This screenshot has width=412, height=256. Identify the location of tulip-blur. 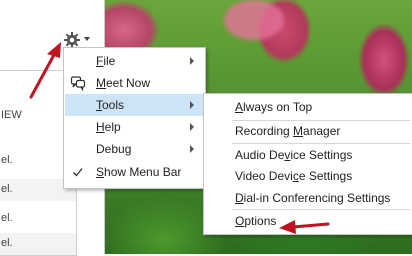
(254, 20).